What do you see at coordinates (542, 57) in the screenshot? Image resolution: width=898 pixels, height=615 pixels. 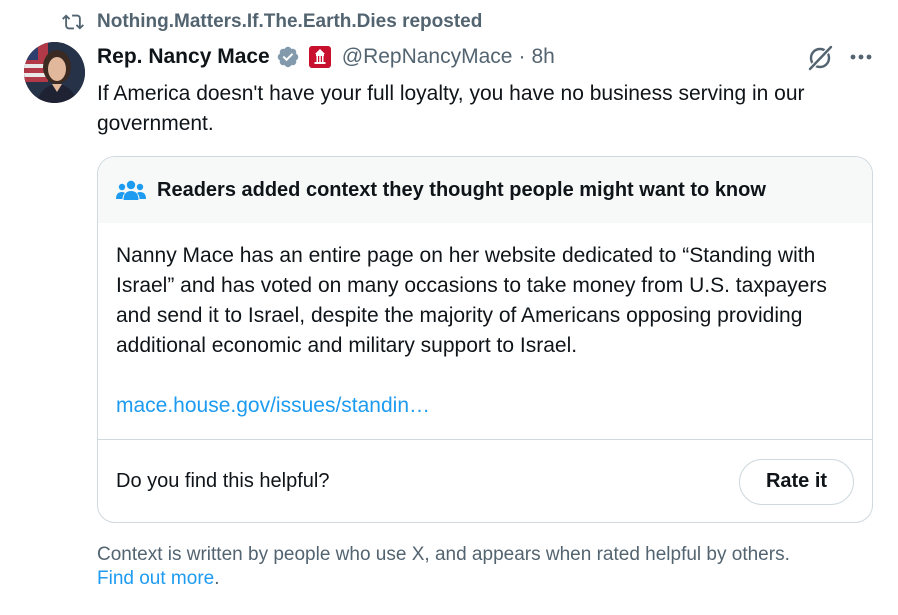 I see `timestamp: 8h` at bounding box center [542, 57].